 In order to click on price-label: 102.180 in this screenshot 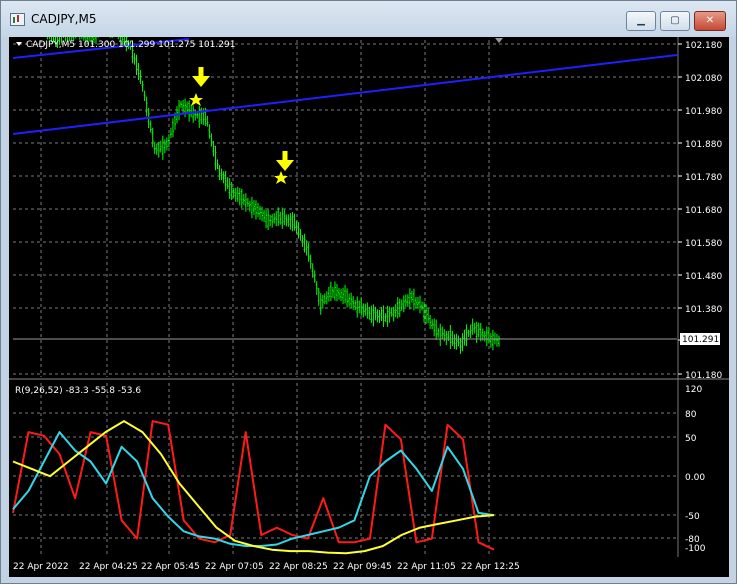, I will do `click(703, 46)`.